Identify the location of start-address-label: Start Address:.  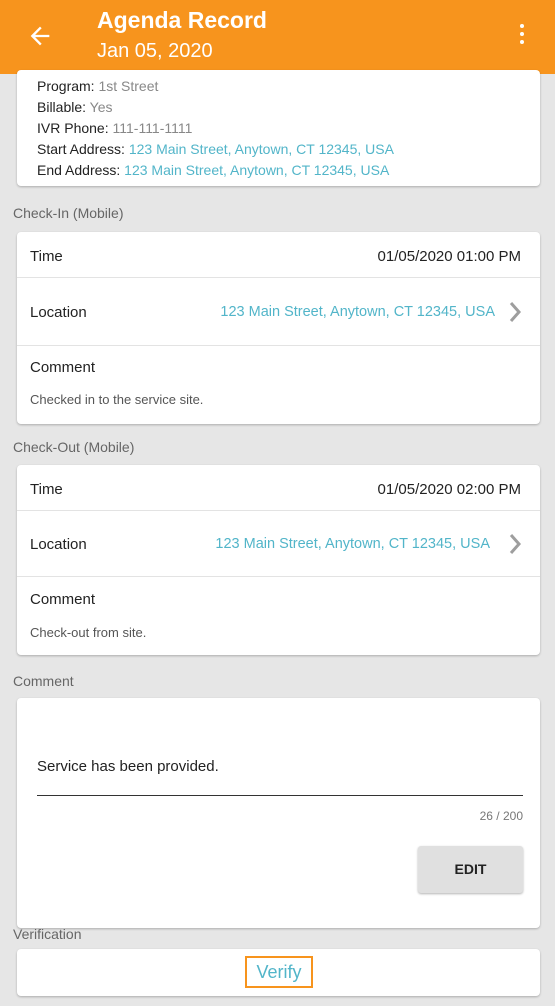
(81, 149).